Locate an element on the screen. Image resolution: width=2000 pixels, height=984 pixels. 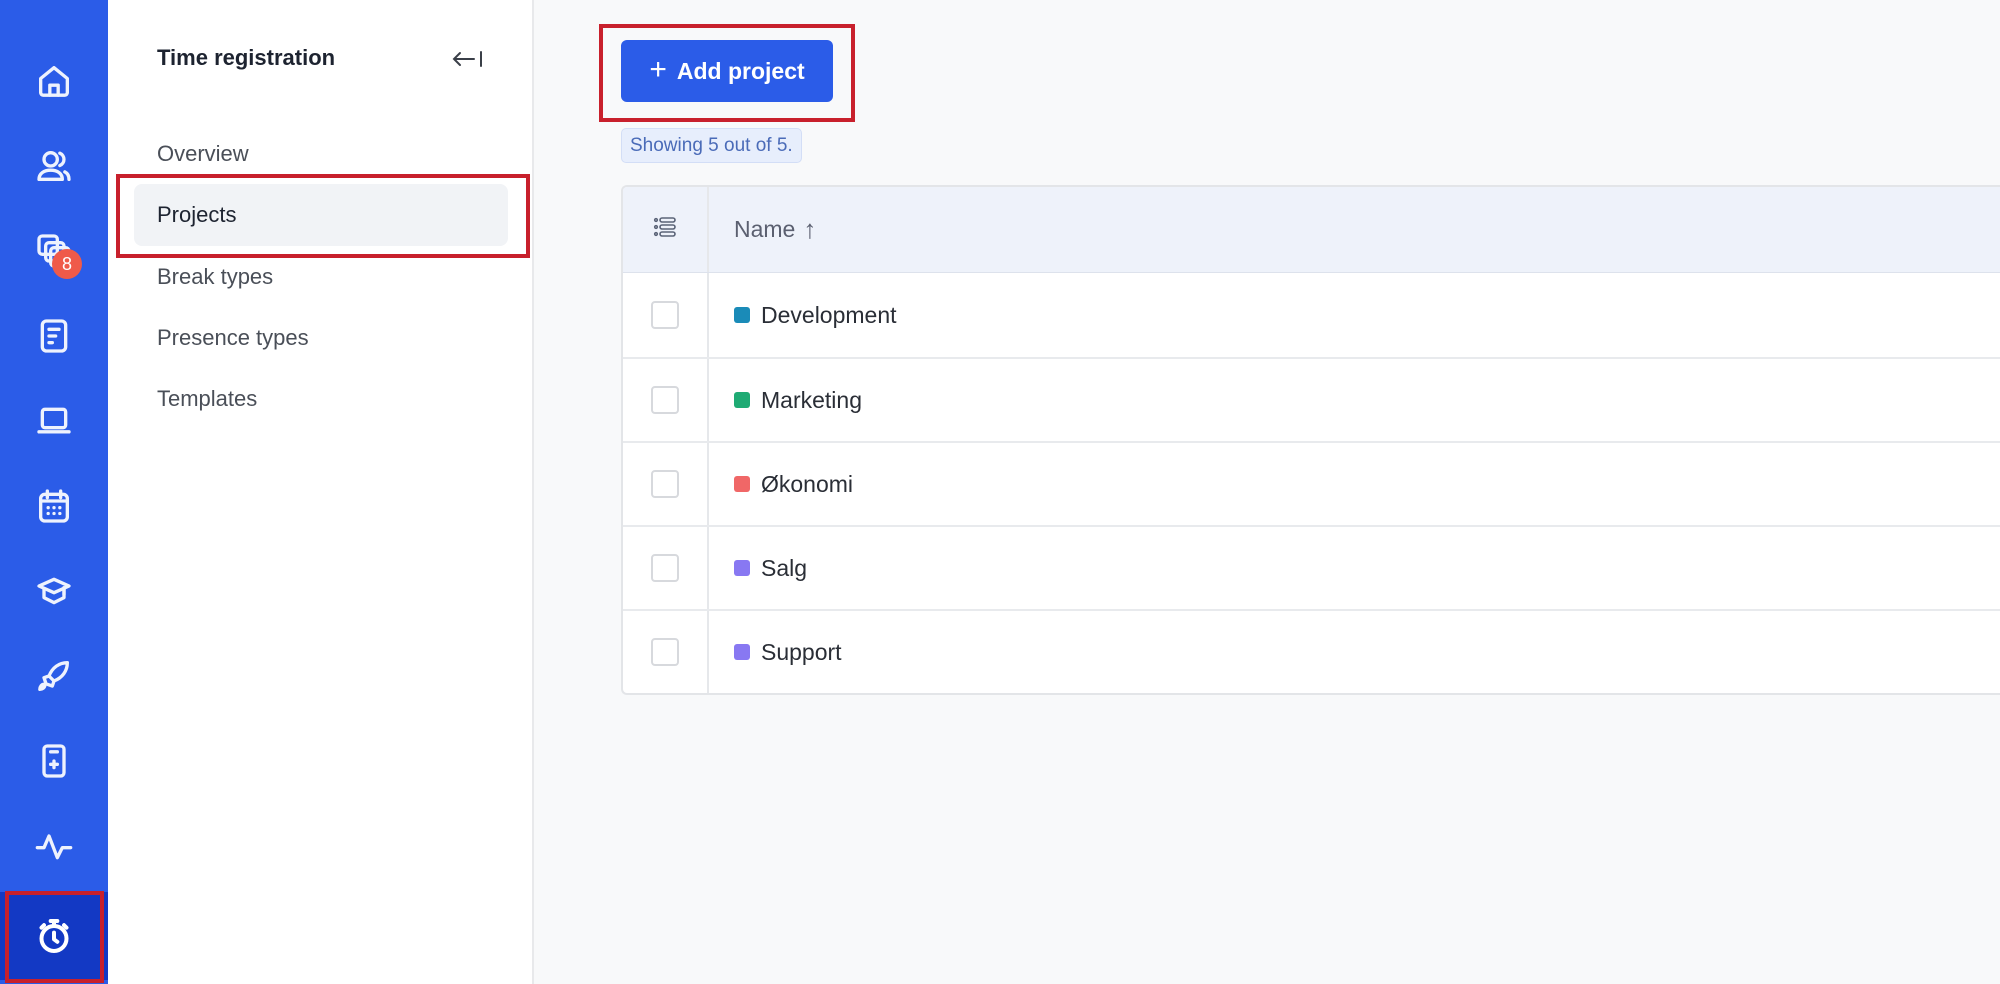
rail-item-calendar is located at coordinates (54, 506).